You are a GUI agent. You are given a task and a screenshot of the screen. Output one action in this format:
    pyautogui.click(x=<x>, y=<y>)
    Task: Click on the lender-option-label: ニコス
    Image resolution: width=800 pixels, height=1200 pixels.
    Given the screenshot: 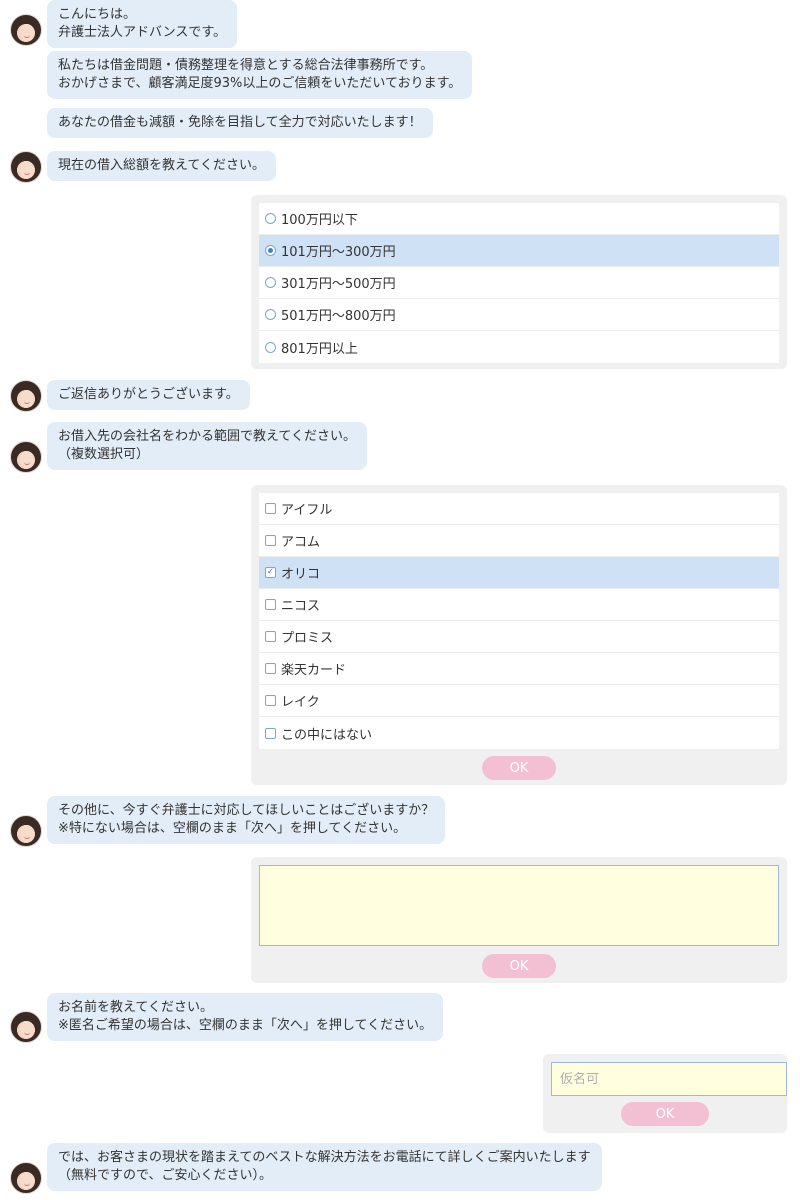 What is the action you would take?
    pyautogui.click(x=301, y=606)
    